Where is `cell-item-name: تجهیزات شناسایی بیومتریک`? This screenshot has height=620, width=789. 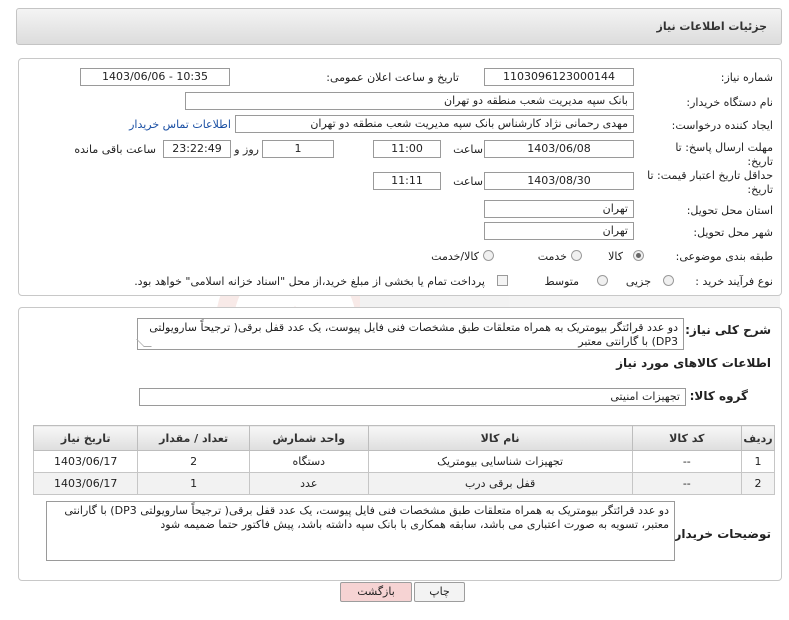
cell-item-name: تجهیزات شناسایی بیومتریک is located at coordinates (500, 461).